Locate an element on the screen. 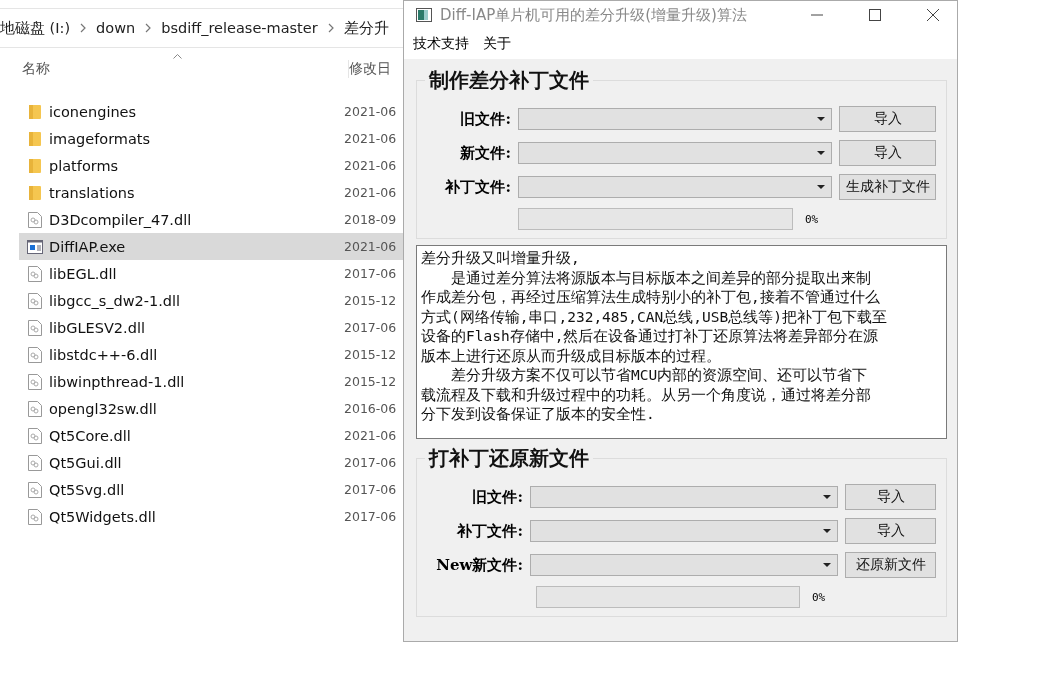 The height and width of the screenshot is (684, 1052). menu-item: 技术支持 is located at coordinates (441, 44).